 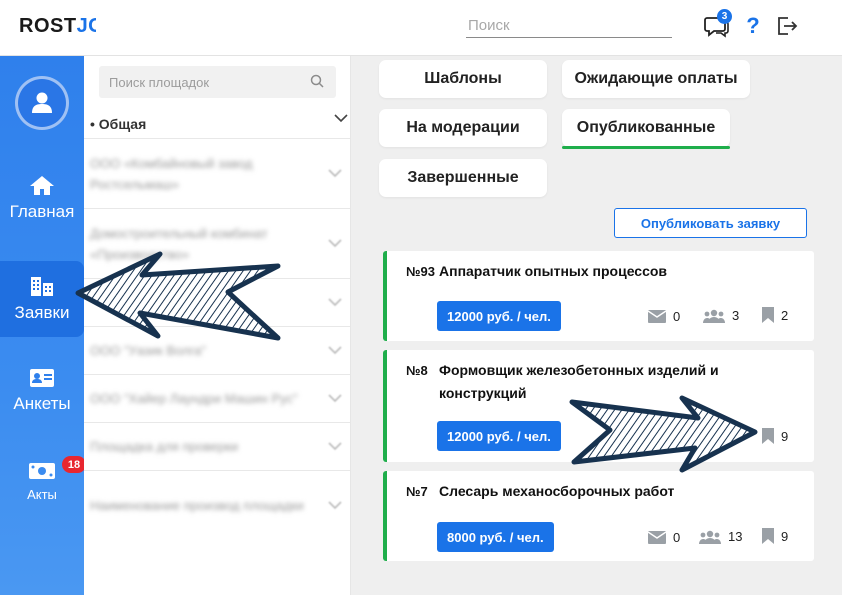 I want to click on site-name: Площадка для проверки, so click(x=164, y=446).